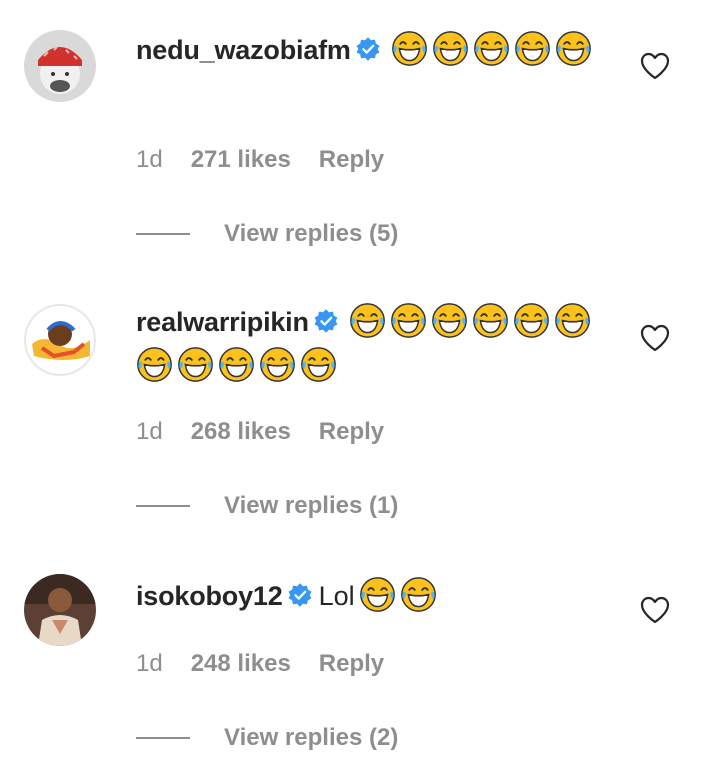 The width and height of the screenshot is (720, 767). I want to click on view-replies-label: View replies (2), so click(311, 737).